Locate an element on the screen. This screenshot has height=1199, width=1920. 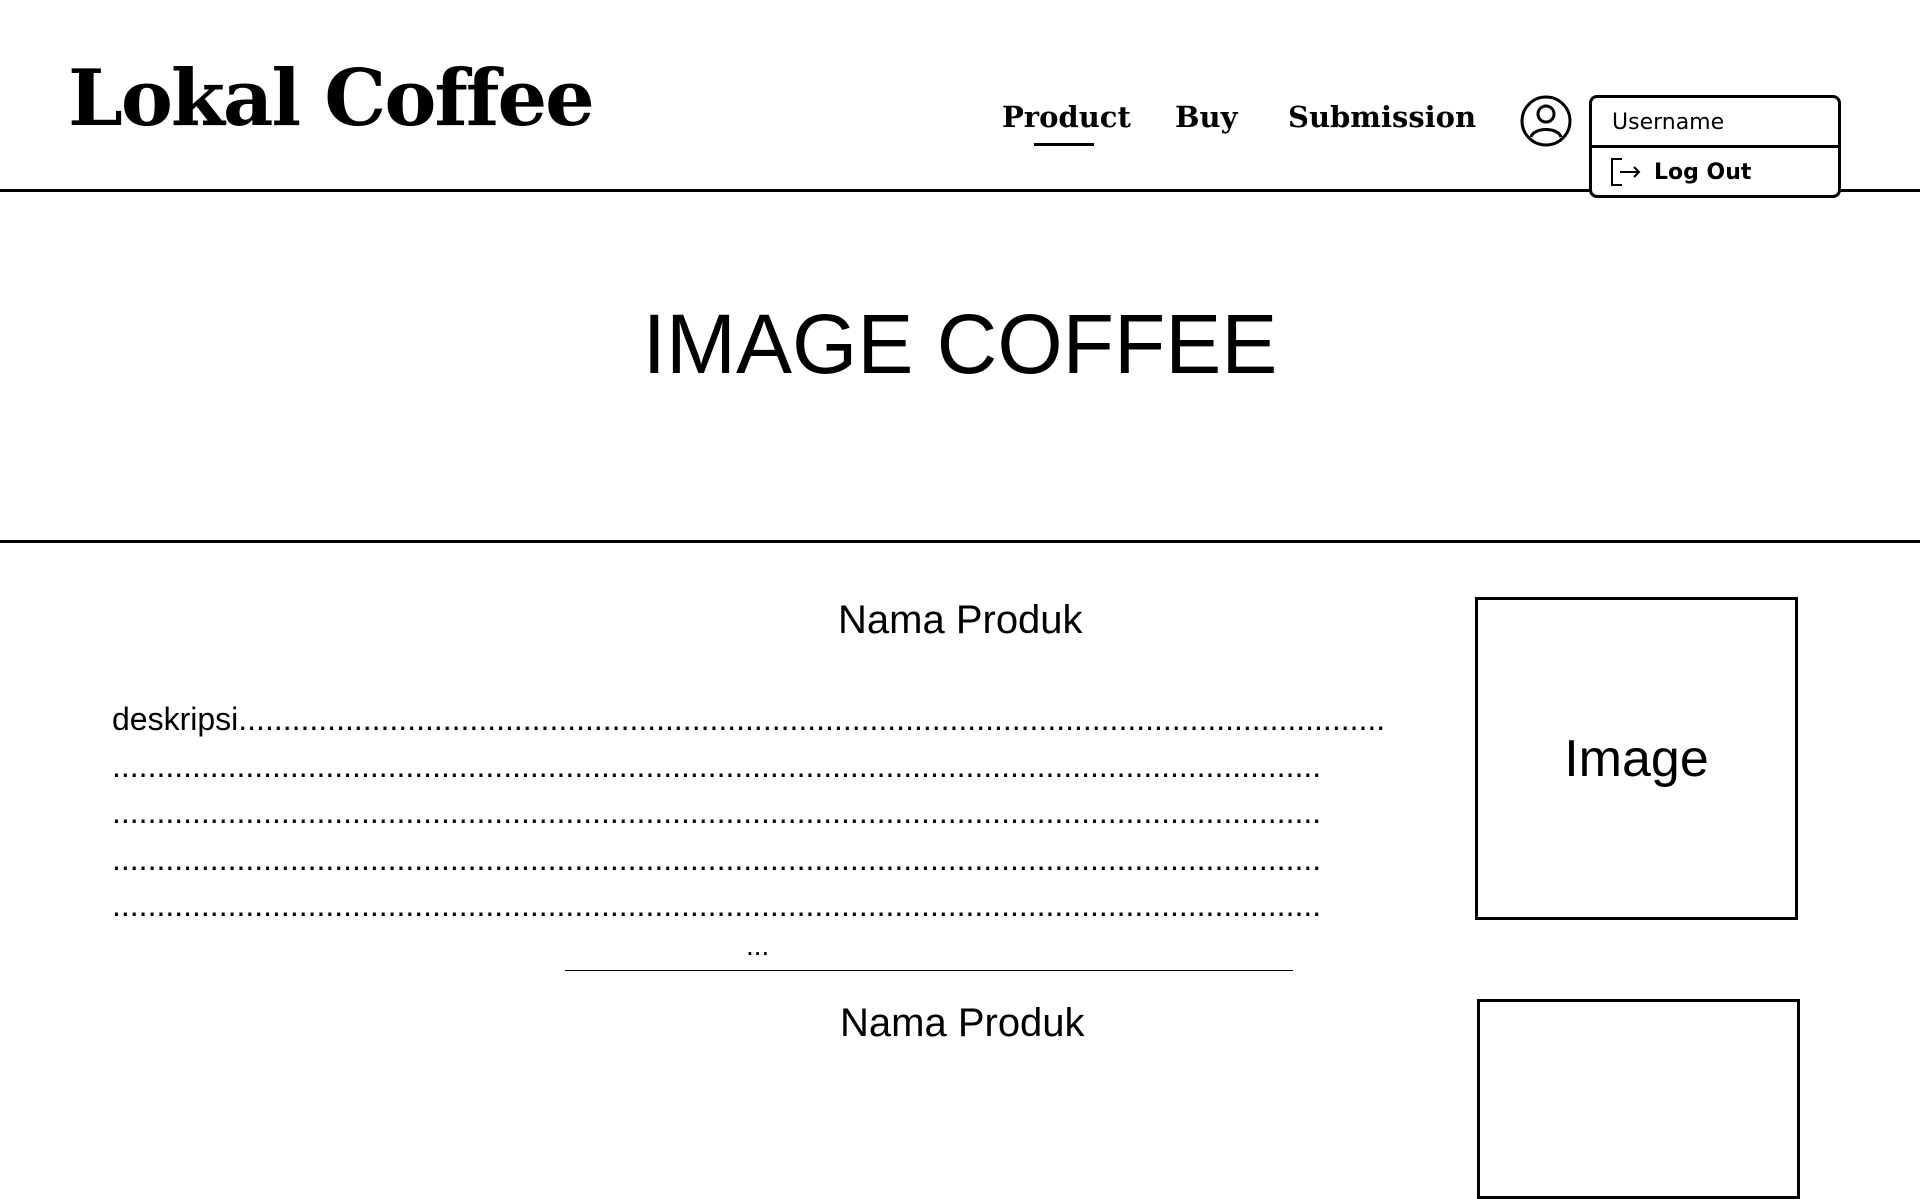
product-divider is located at coordinates (929, 970).